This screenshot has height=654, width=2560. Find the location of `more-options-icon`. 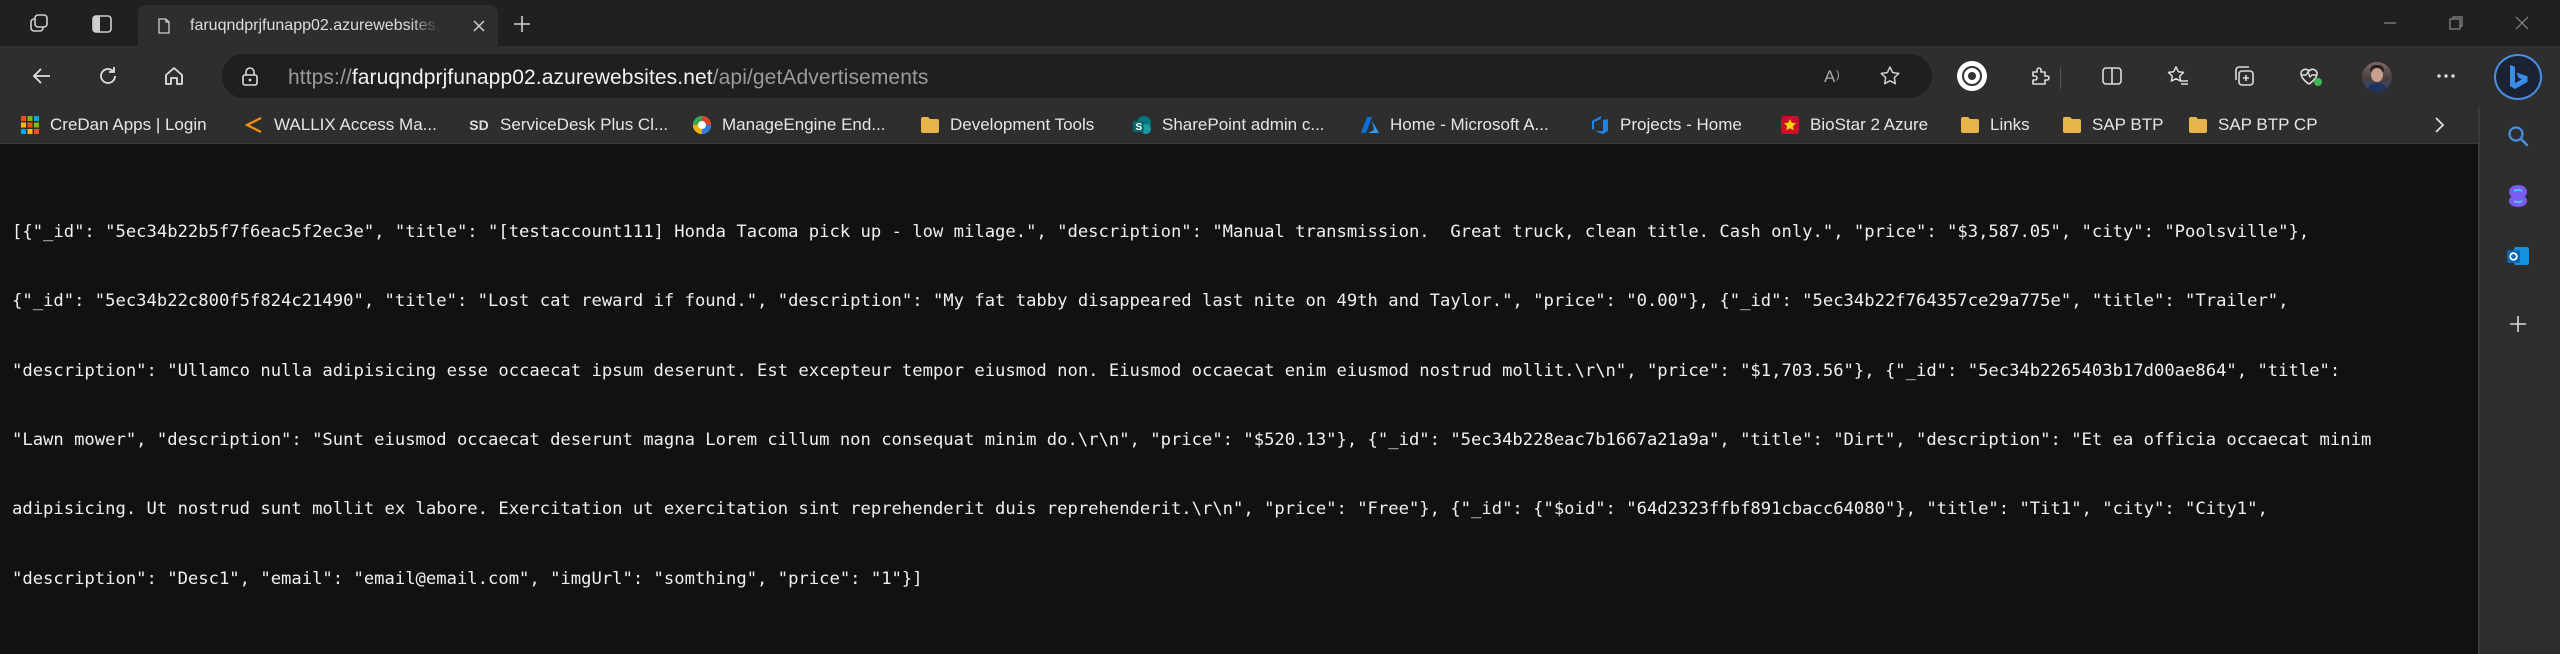

more-options-icon is located at coordinates (2446, 76).